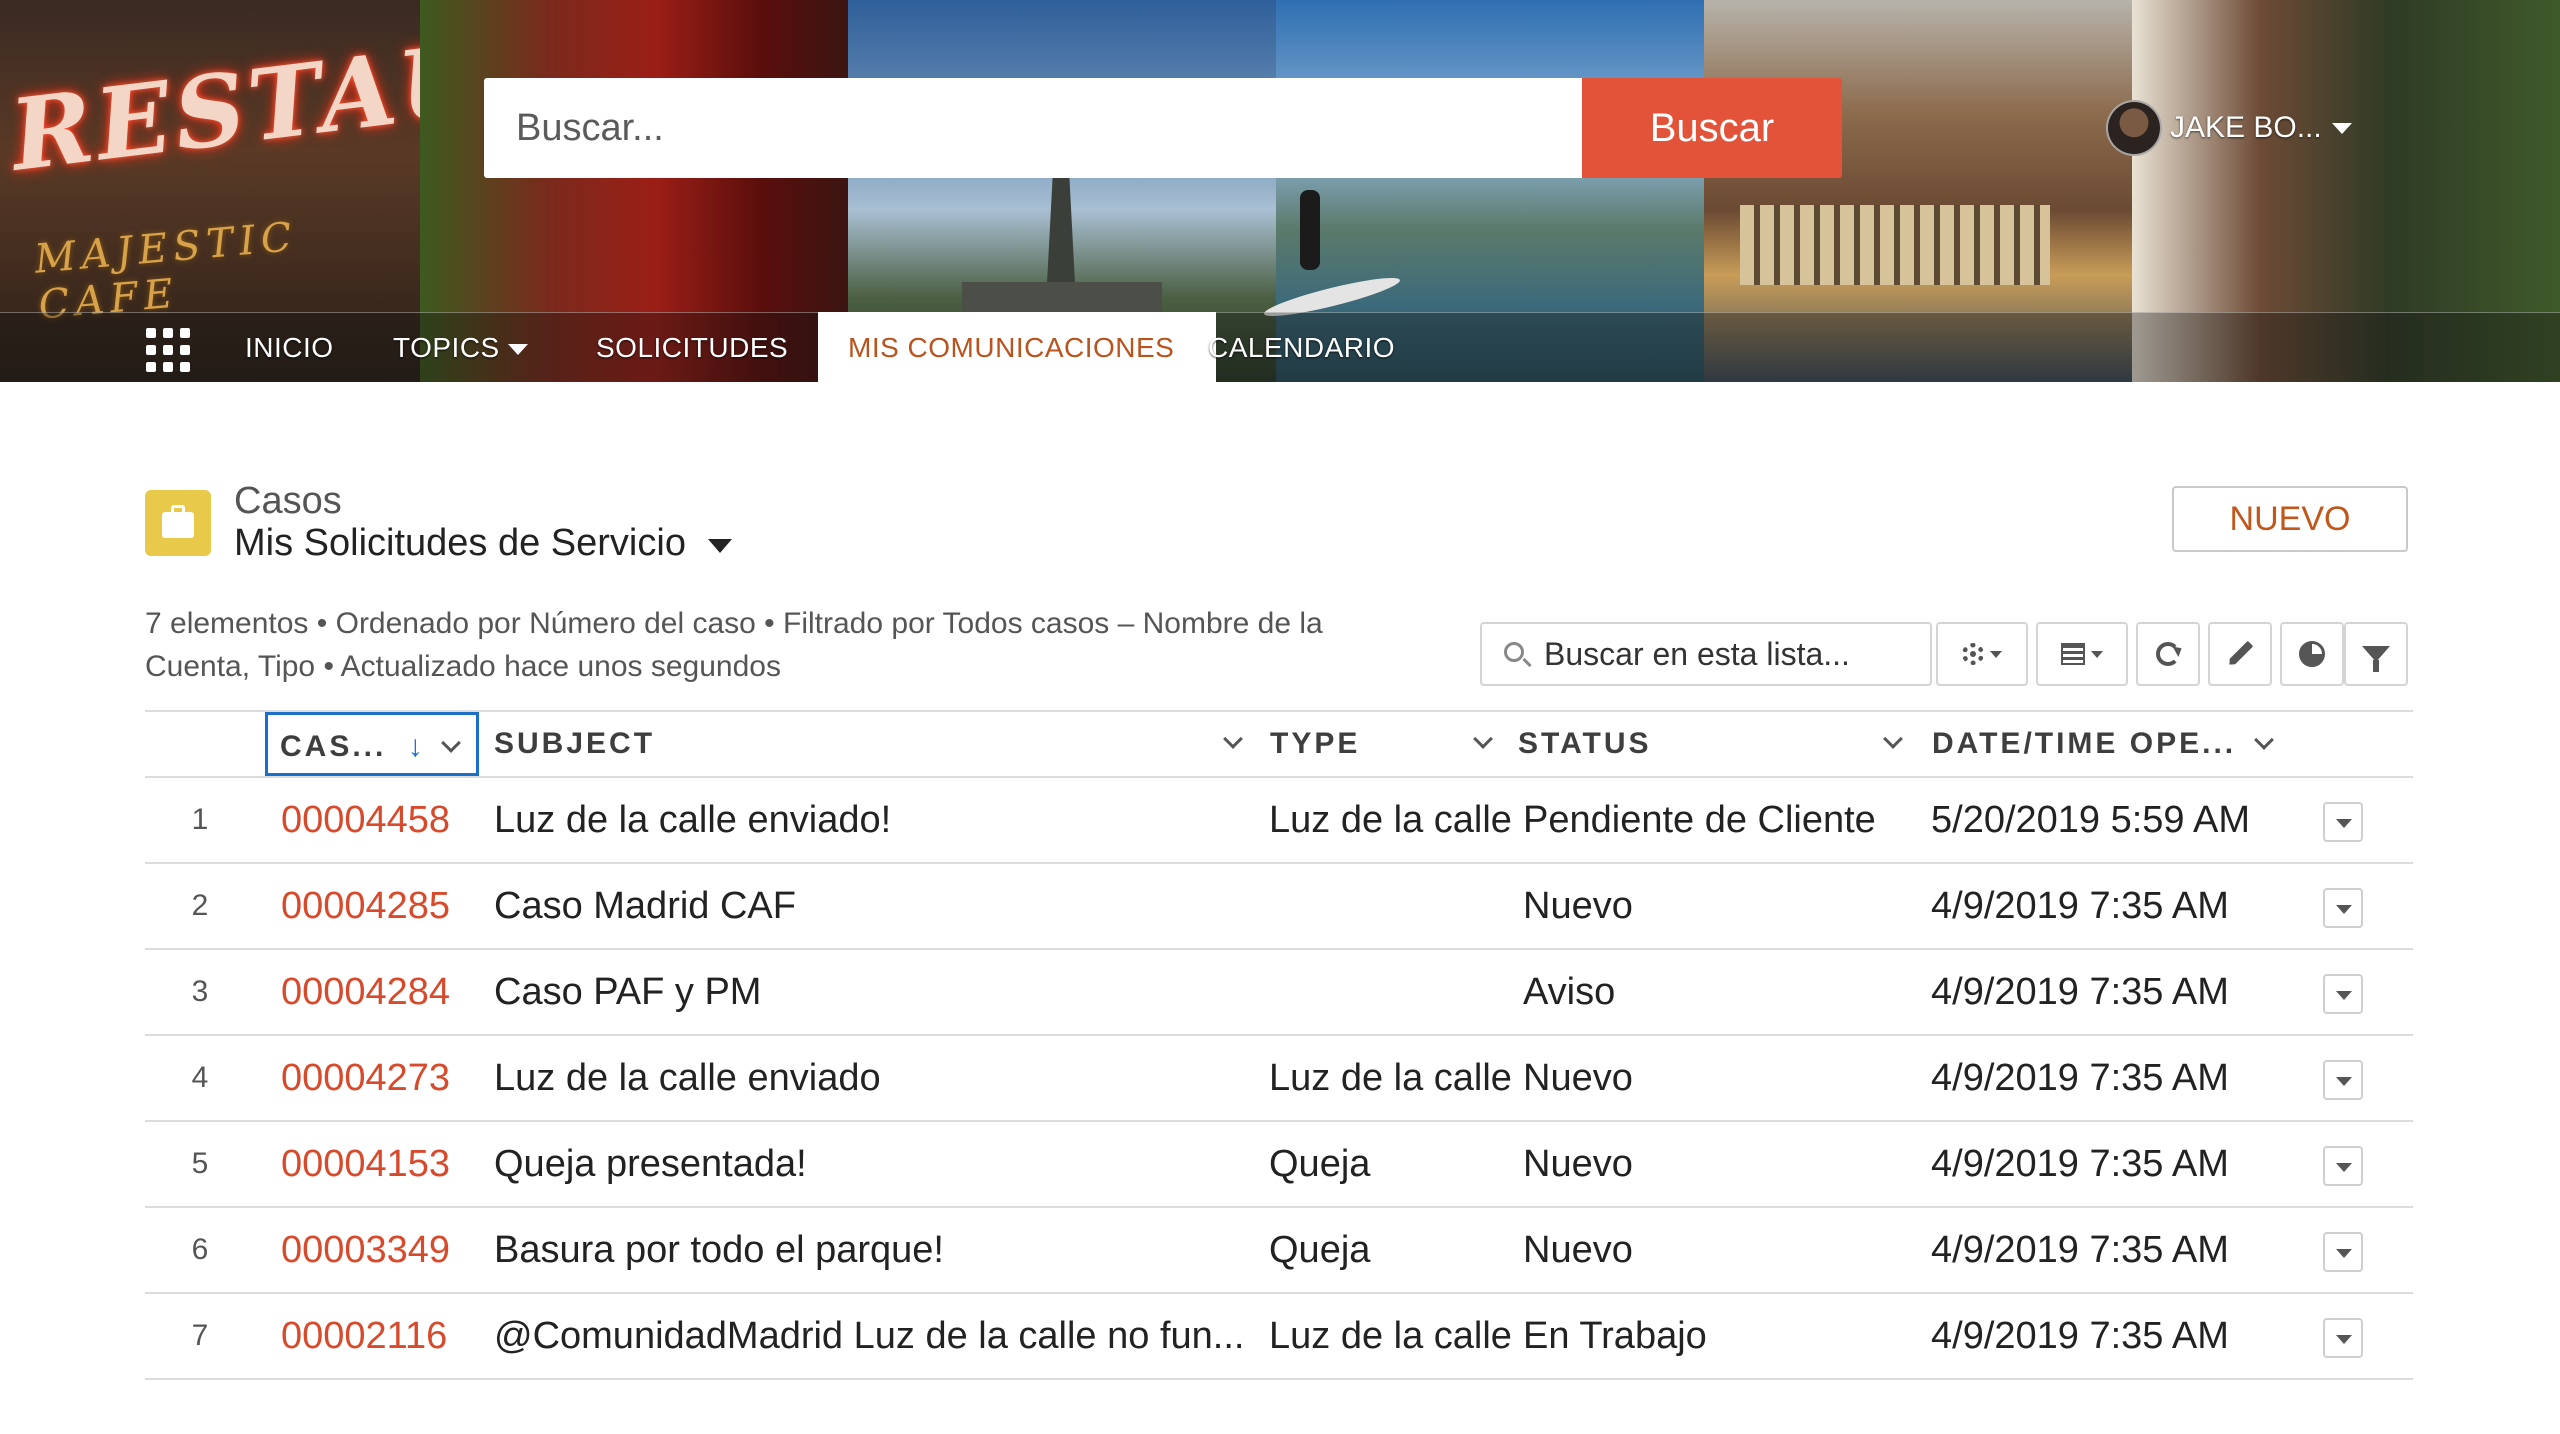  What do you see at coordinates (2134, 128) in the screenshot?
I see `avatar` at bounding box center [2134, 128].